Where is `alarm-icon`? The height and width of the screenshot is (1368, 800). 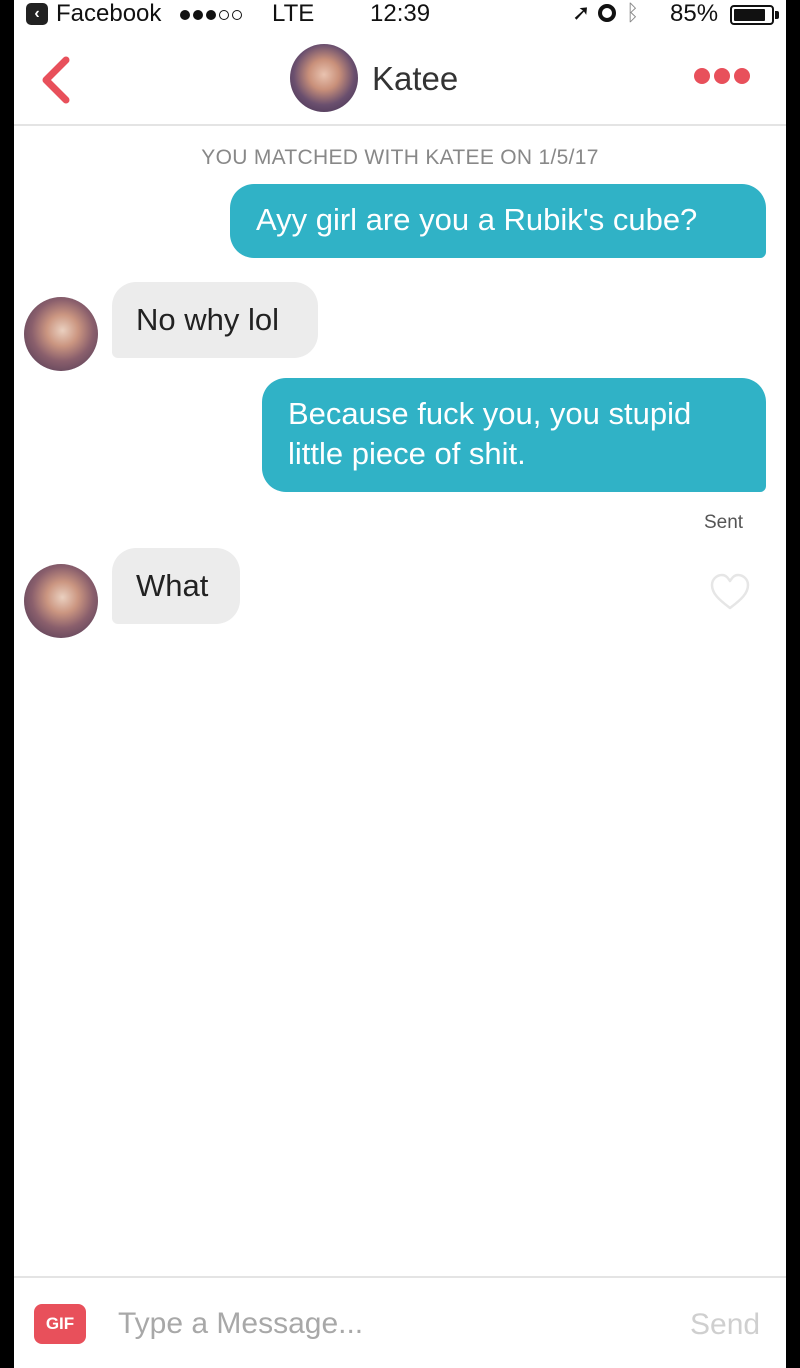
alarm-icon is located at coordinates (607, 13).